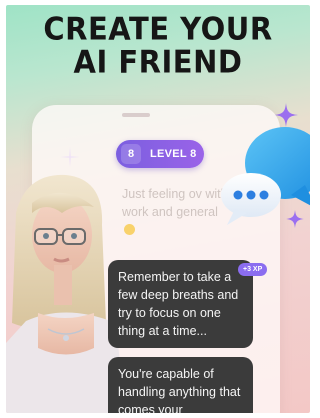 The width and height of the screenshot is (320, 418). I want to click on level-label: LEVEL 8, so click(173, 154).